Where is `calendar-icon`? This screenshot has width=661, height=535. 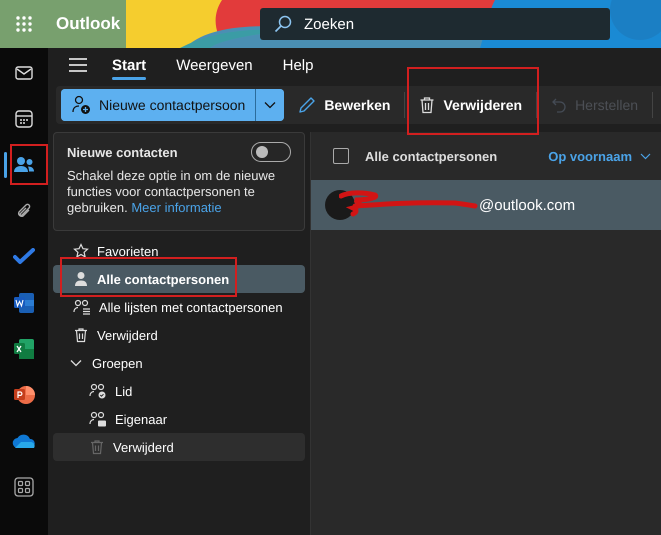 calendar-icon is located at coordinates (24, 119).